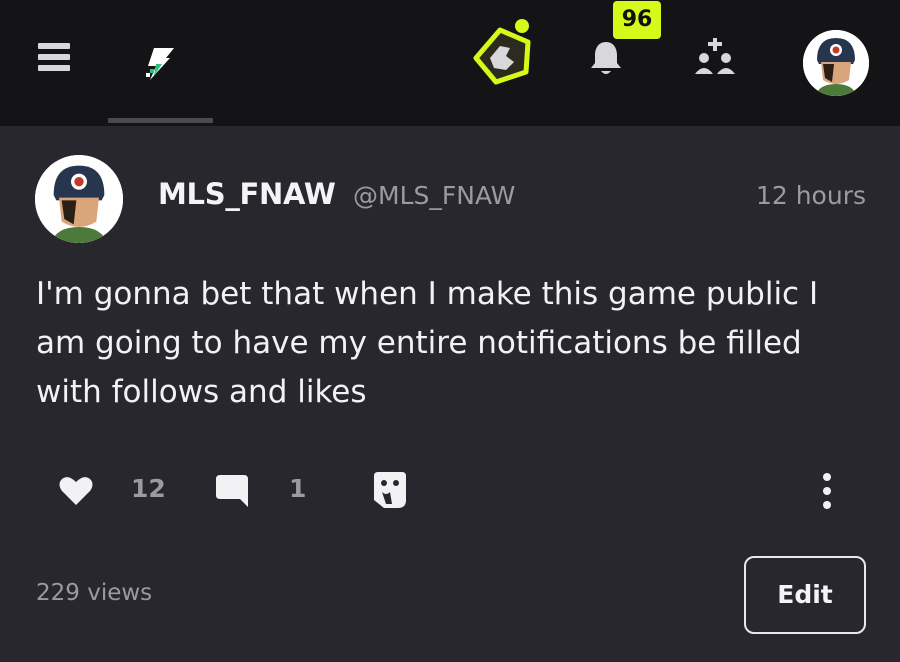 This screenshot has width=900, height=662. Describe the element at coordinates (390, 490) in the screenshot. I see `share-icon` at that location.